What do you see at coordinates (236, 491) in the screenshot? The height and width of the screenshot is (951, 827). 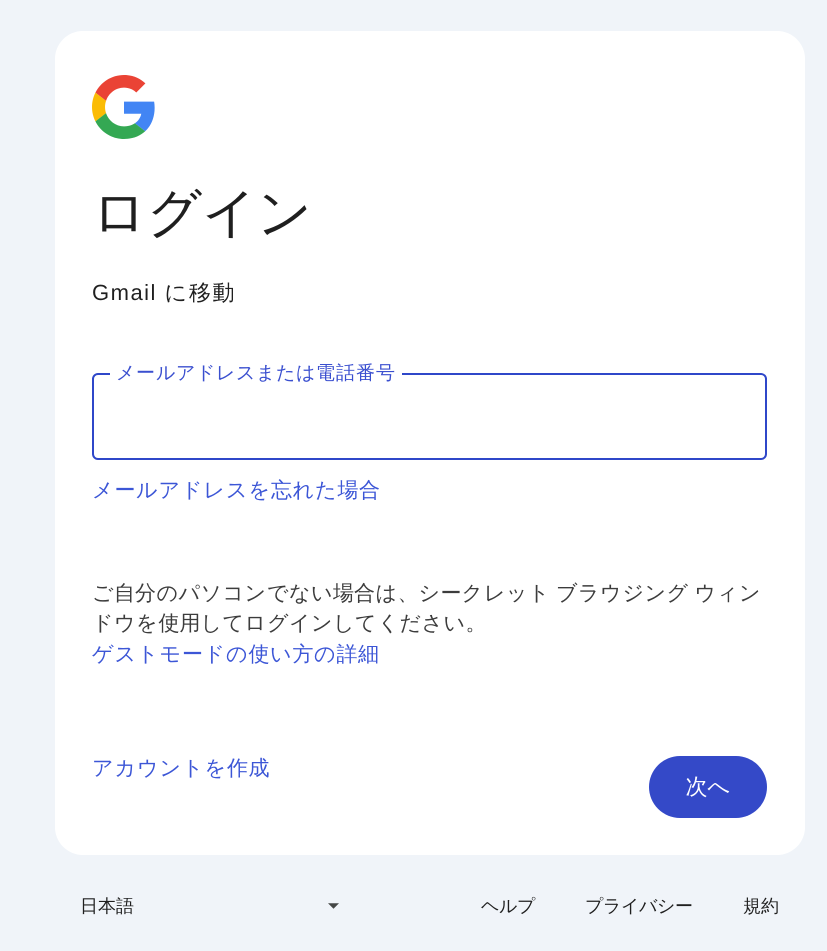 I see `forgot-email-link: メールアドレスを忘れた場合` at bounding box center [236, 491].